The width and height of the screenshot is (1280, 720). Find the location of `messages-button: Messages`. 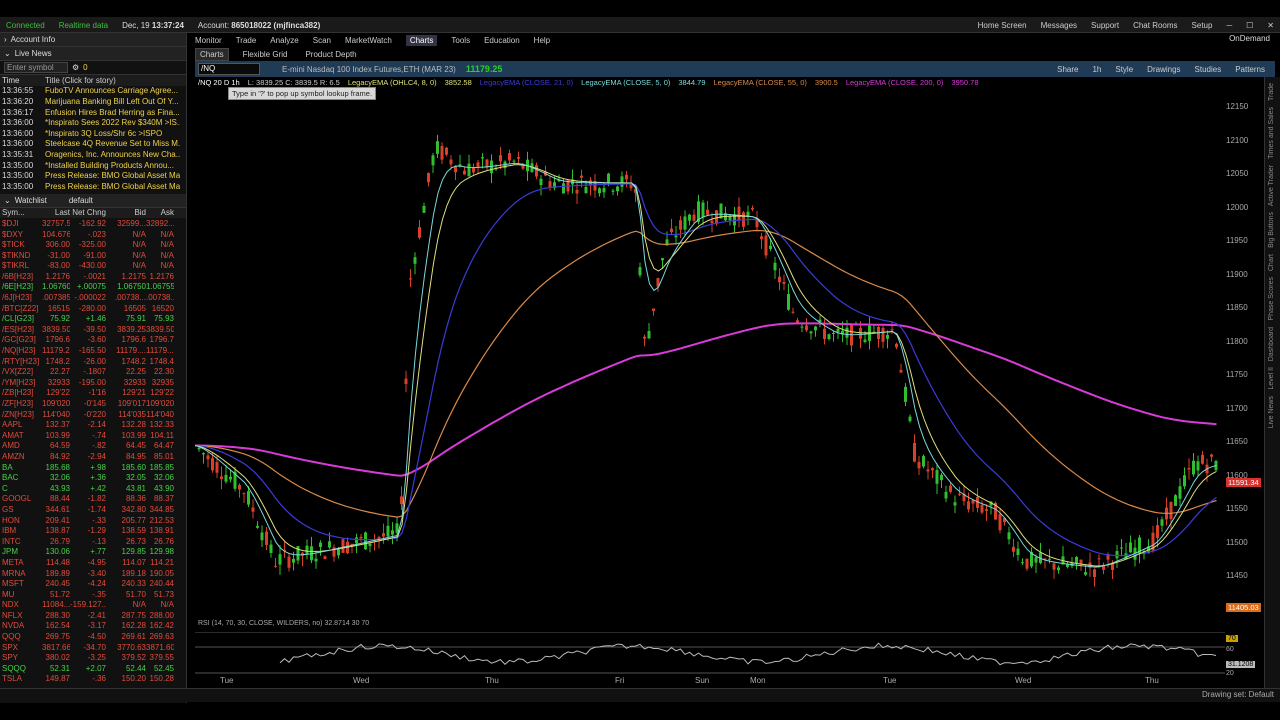

messages-button: Messages is located at coordinates (1059, 25).